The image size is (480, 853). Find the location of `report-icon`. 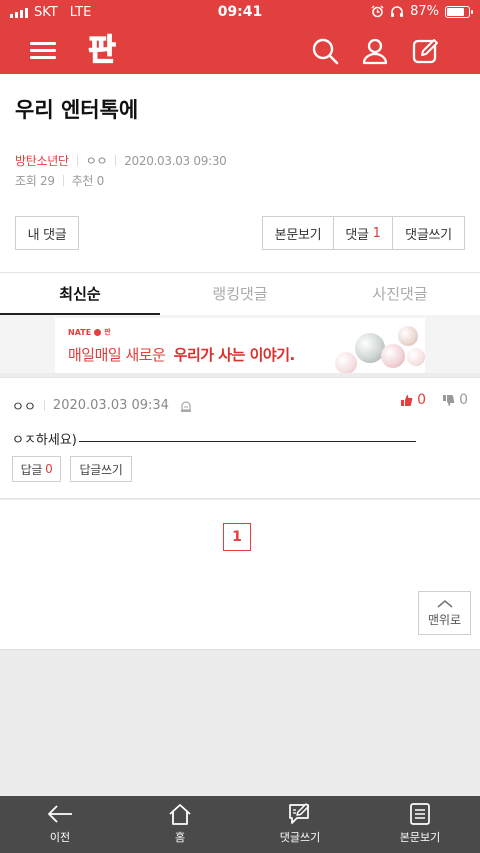

report-icon is located at coordinates (186, 406).